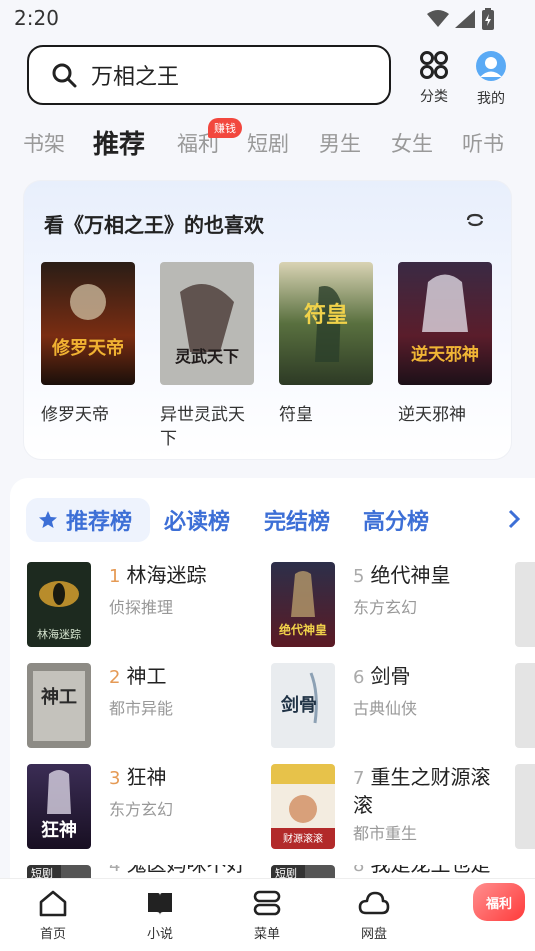 This screenshot has width=535, height=951. What do you see at coordinates (421, 870) in the screenshot?
I see `ranking-title: 8我是龙王也是` at bounding box center [421, 870].